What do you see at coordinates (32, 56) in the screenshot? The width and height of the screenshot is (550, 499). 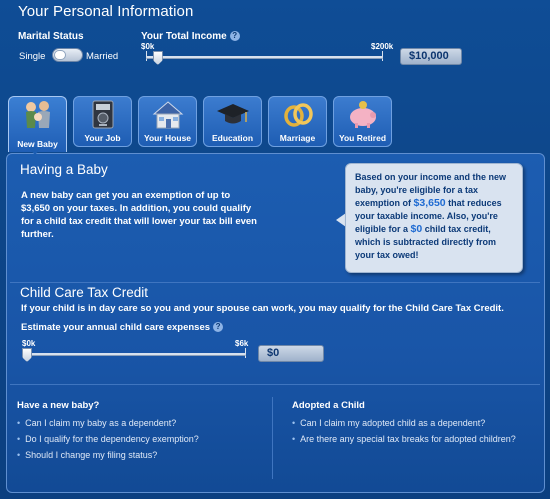 I see `toggle-option-single: Single` at bounding box center [32, 56].